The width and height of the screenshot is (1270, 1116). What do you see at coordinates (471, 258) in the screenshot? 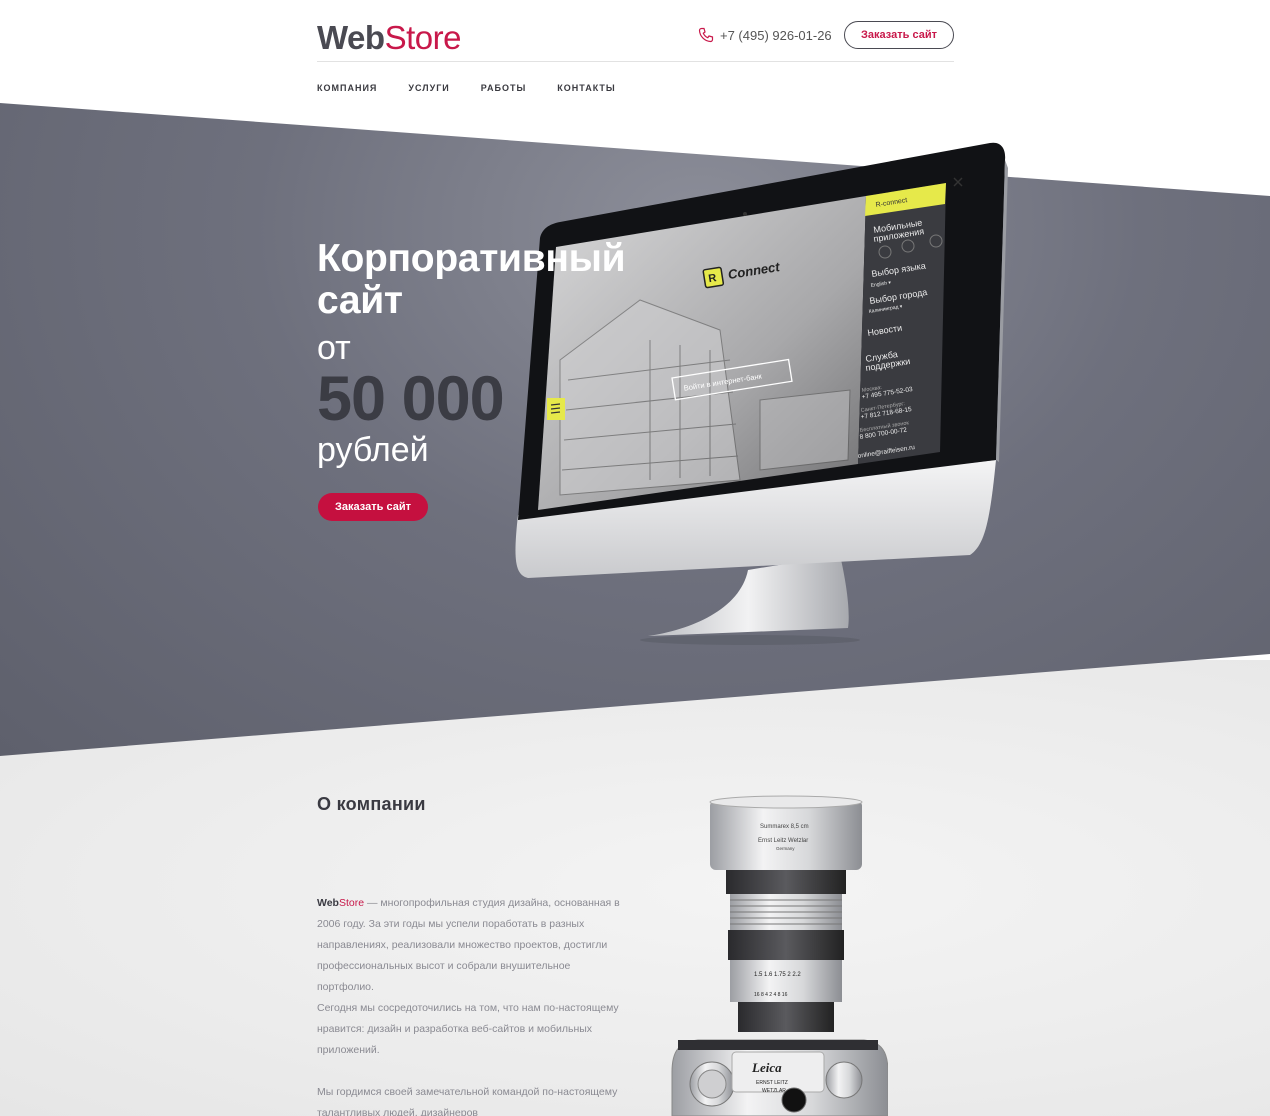
I see `hero-title-line1: Корпоративный` at bounding box center [471, 258].